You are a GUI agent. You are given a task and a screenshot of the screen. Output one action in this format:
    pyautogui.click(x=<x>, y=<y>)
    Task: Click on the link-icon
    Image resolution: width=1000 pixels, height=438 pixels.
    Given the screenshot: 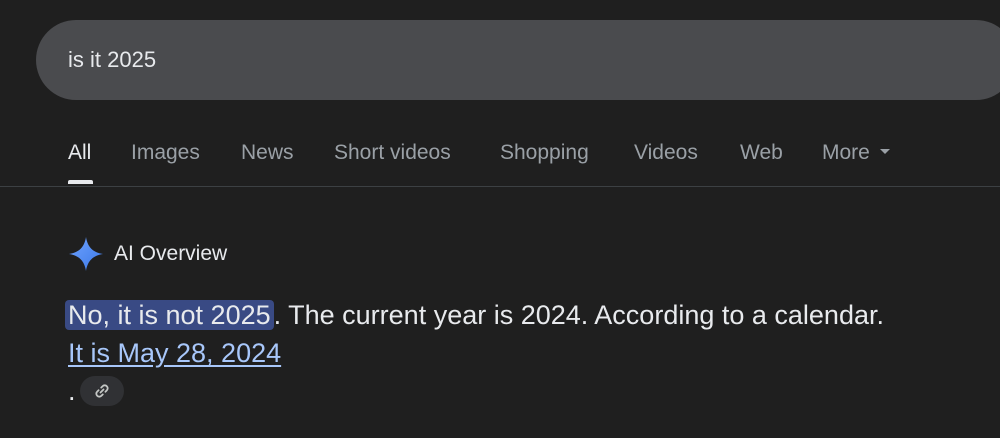 What is the action you would take?
    pyautogui.click(x=102, y=391)
    